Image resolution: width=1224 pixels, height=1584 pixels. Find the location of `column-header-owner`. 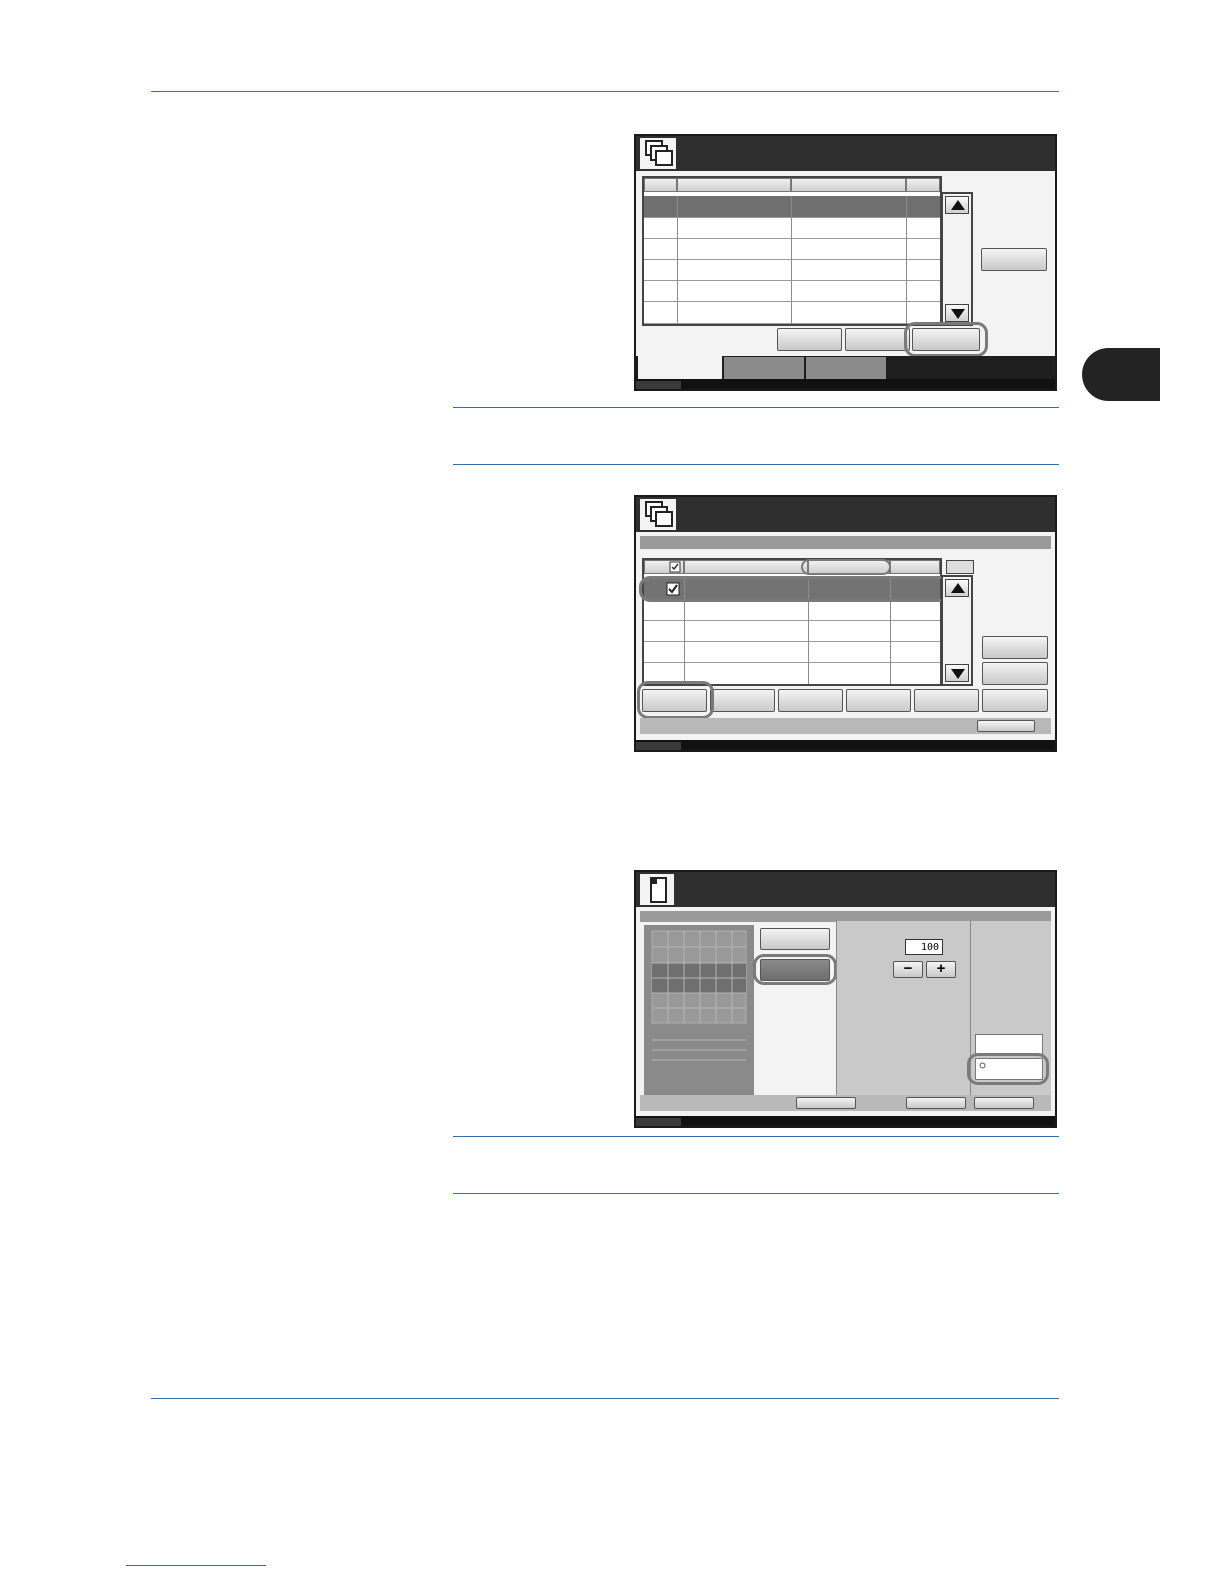

column-header-owner is located at coordinates (848, 185).